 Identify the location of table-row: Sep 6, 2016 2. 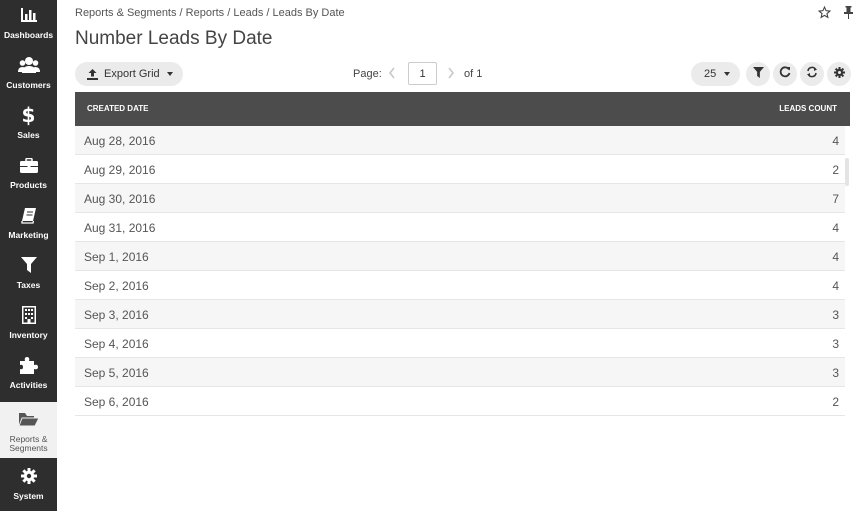
(460, 401).